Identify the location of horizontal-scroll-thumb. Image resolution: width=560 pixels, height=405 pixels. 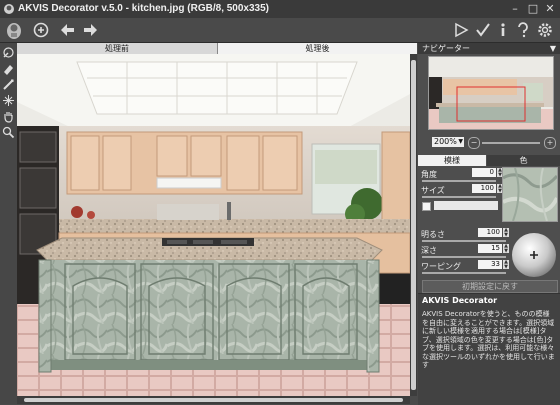
(213, 400).